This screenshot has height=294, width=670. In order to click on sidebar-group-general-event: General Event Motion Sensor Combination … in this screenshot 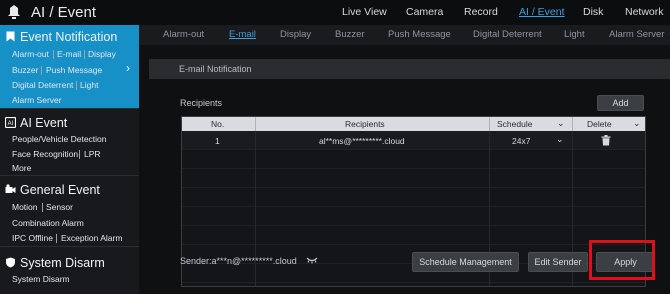, I will do `click(69, 212)`.